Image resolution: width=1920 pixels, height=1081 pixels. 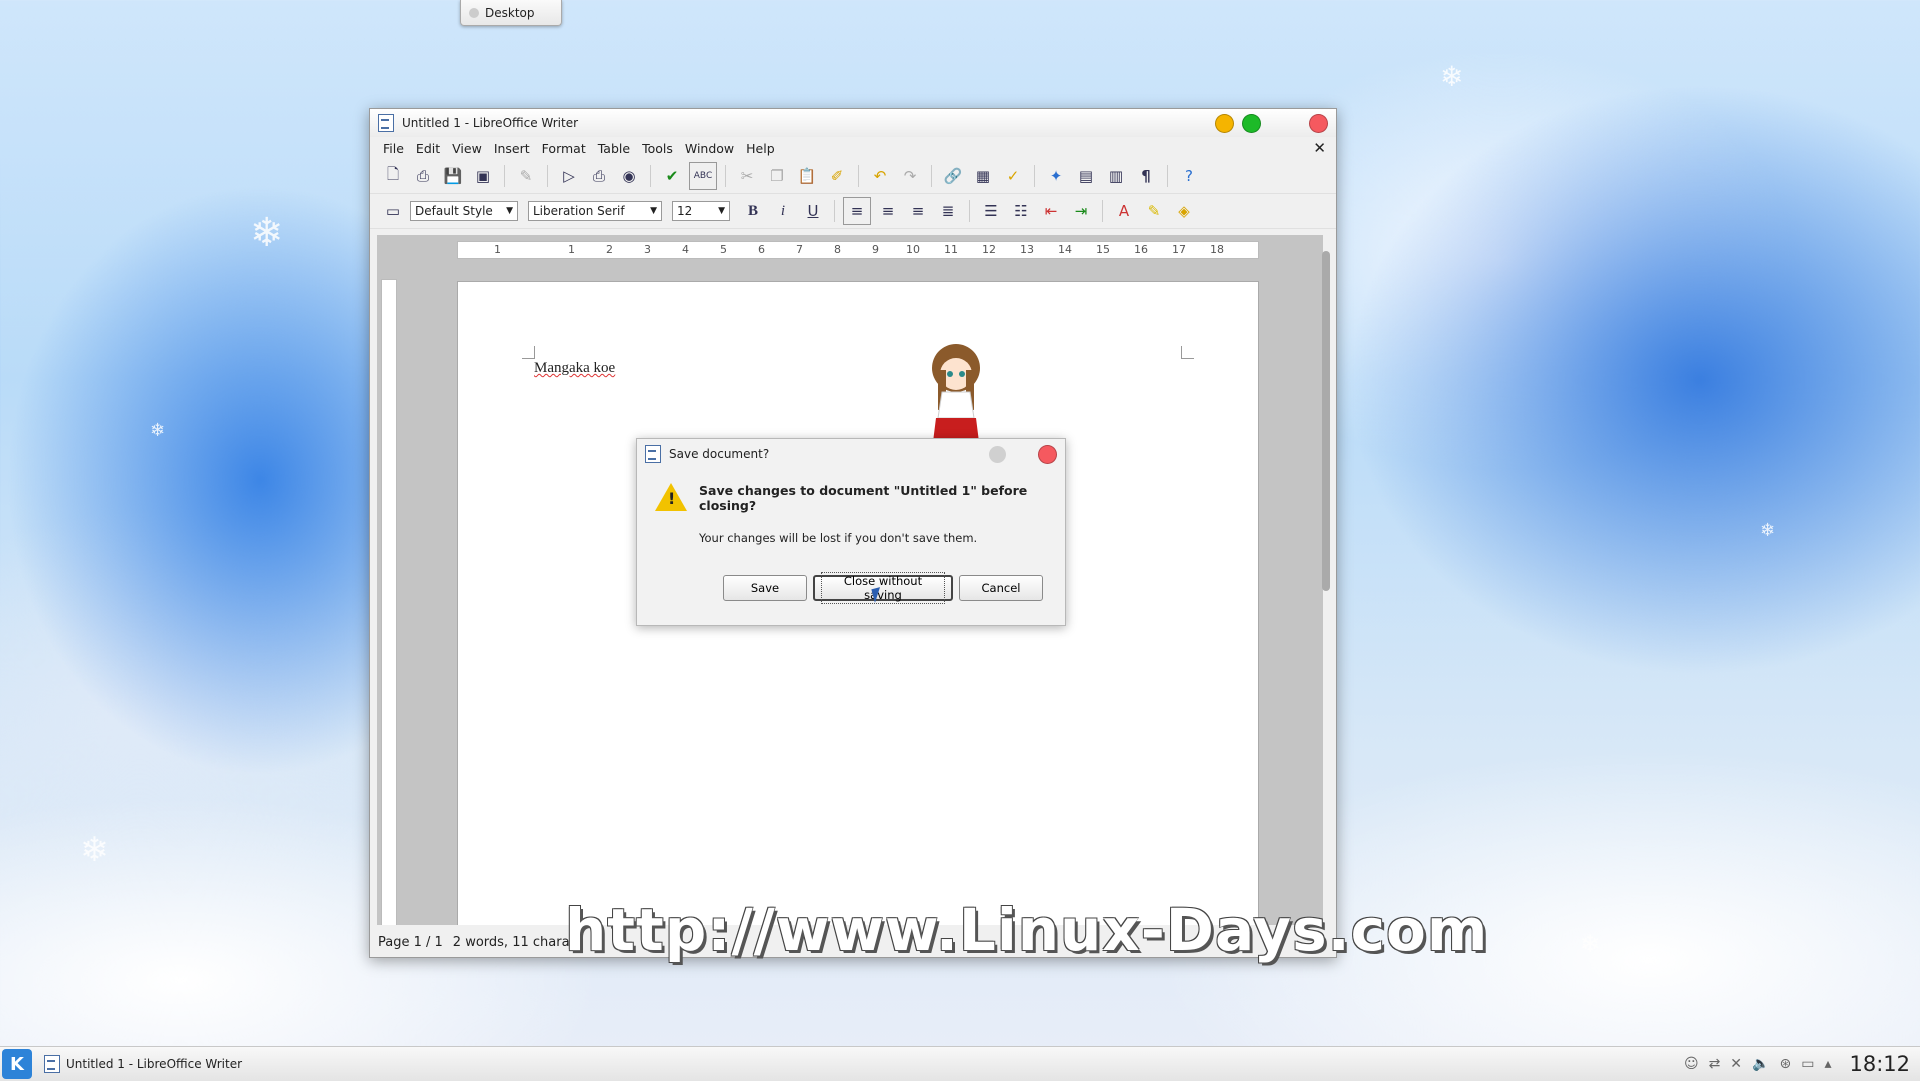 What do you see at coordinates (953, 176) in the screenshot?
I see `hyperlink-icon: 🔗` at bounding box center [953, 176].